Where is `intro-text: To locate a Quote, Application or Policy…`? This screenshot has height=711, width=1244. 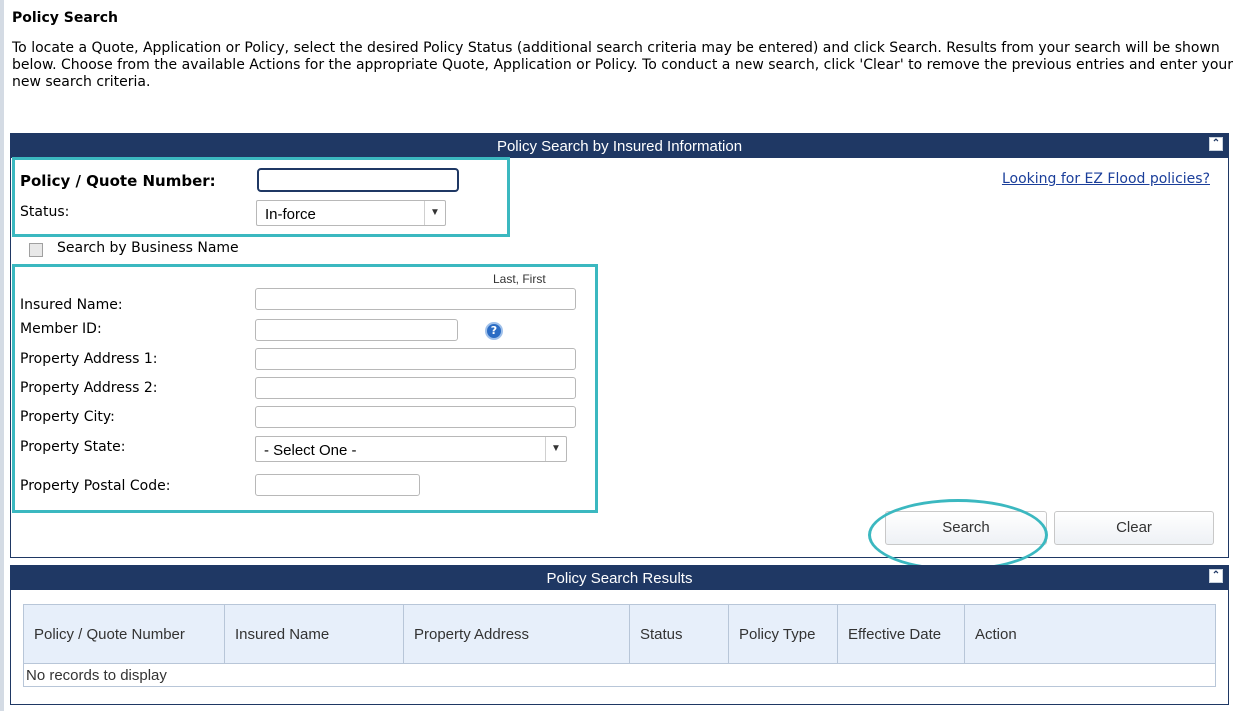
intro-text: To locate a Quote, Application or Policy… is located at coordinates (623, 65).